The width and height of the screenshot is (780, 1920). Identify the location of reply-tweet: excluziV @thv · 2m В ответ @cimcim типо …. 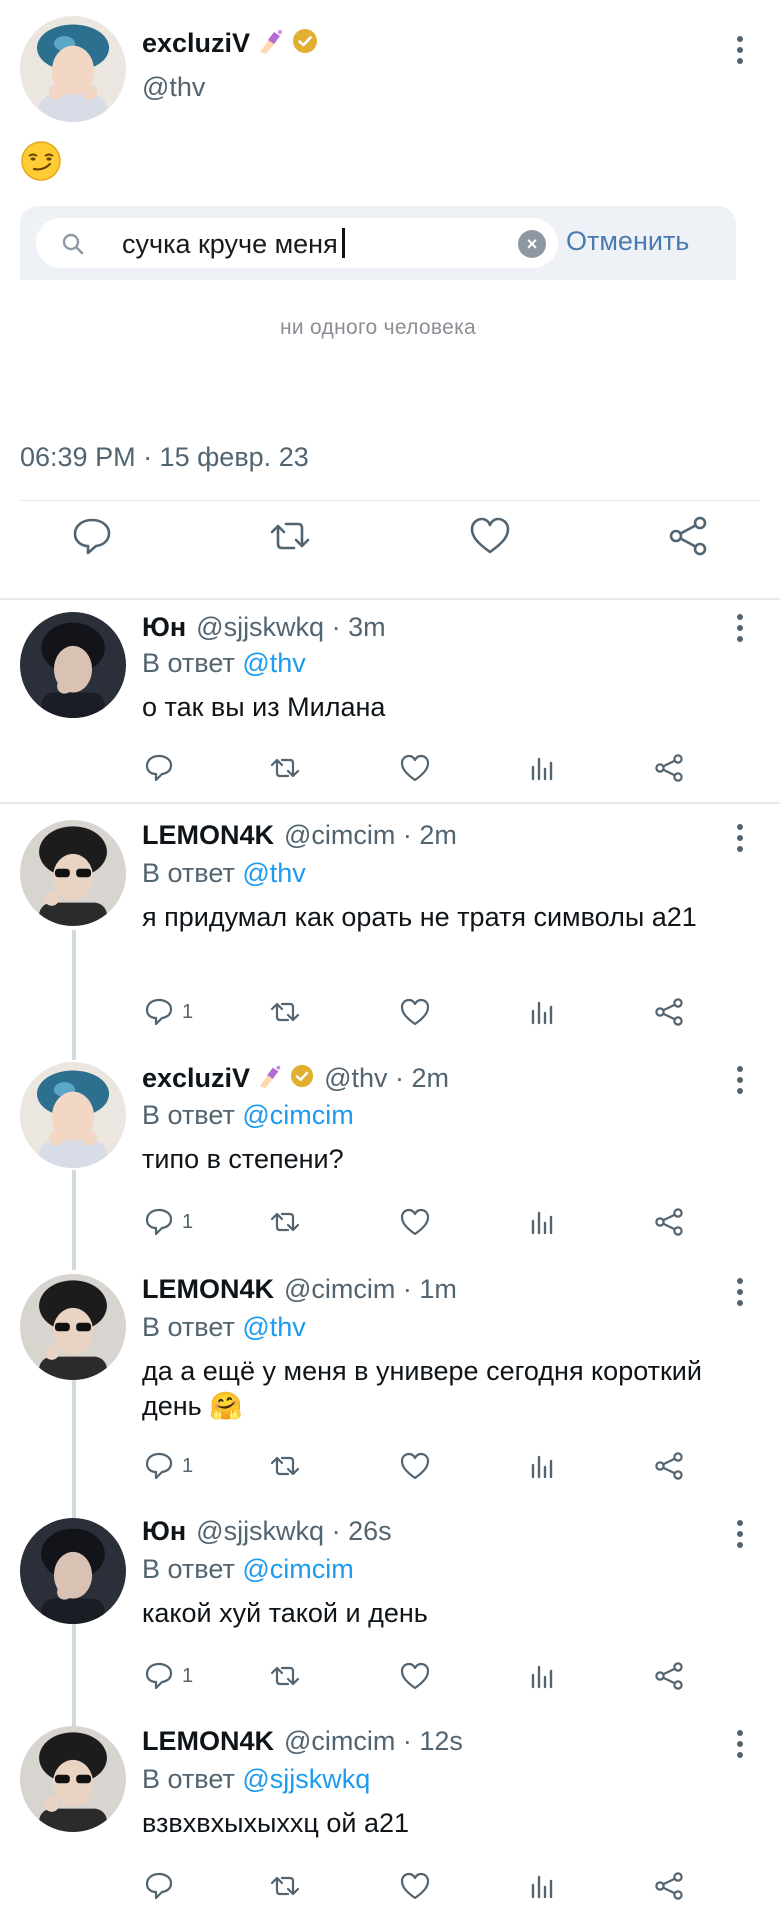
(390, 1155).